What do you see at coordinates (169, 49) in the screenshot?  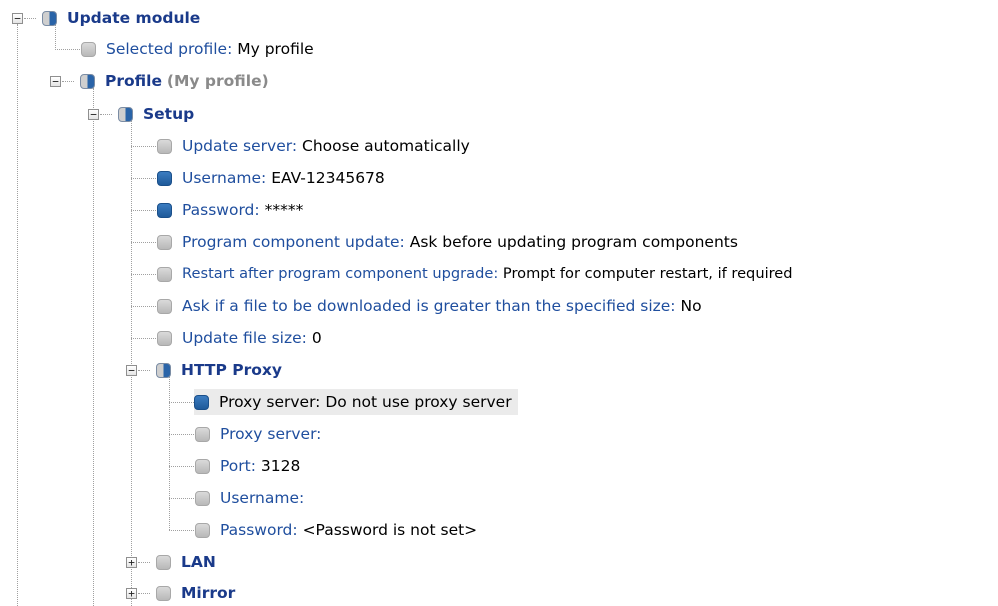 I see `setting-label: Selected profile:` at bounding box center [169, 49].